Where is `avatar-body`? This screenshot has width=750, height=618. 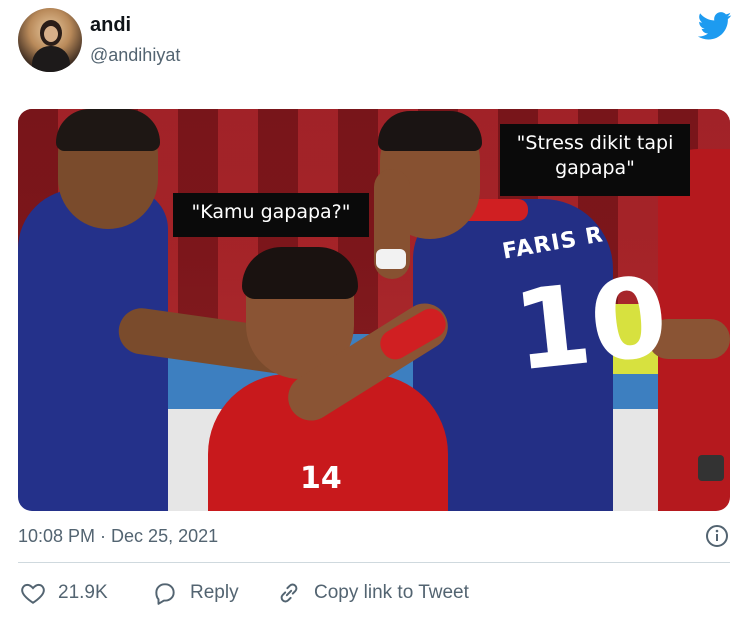 avatar-body is located at coordinates (51, 59).